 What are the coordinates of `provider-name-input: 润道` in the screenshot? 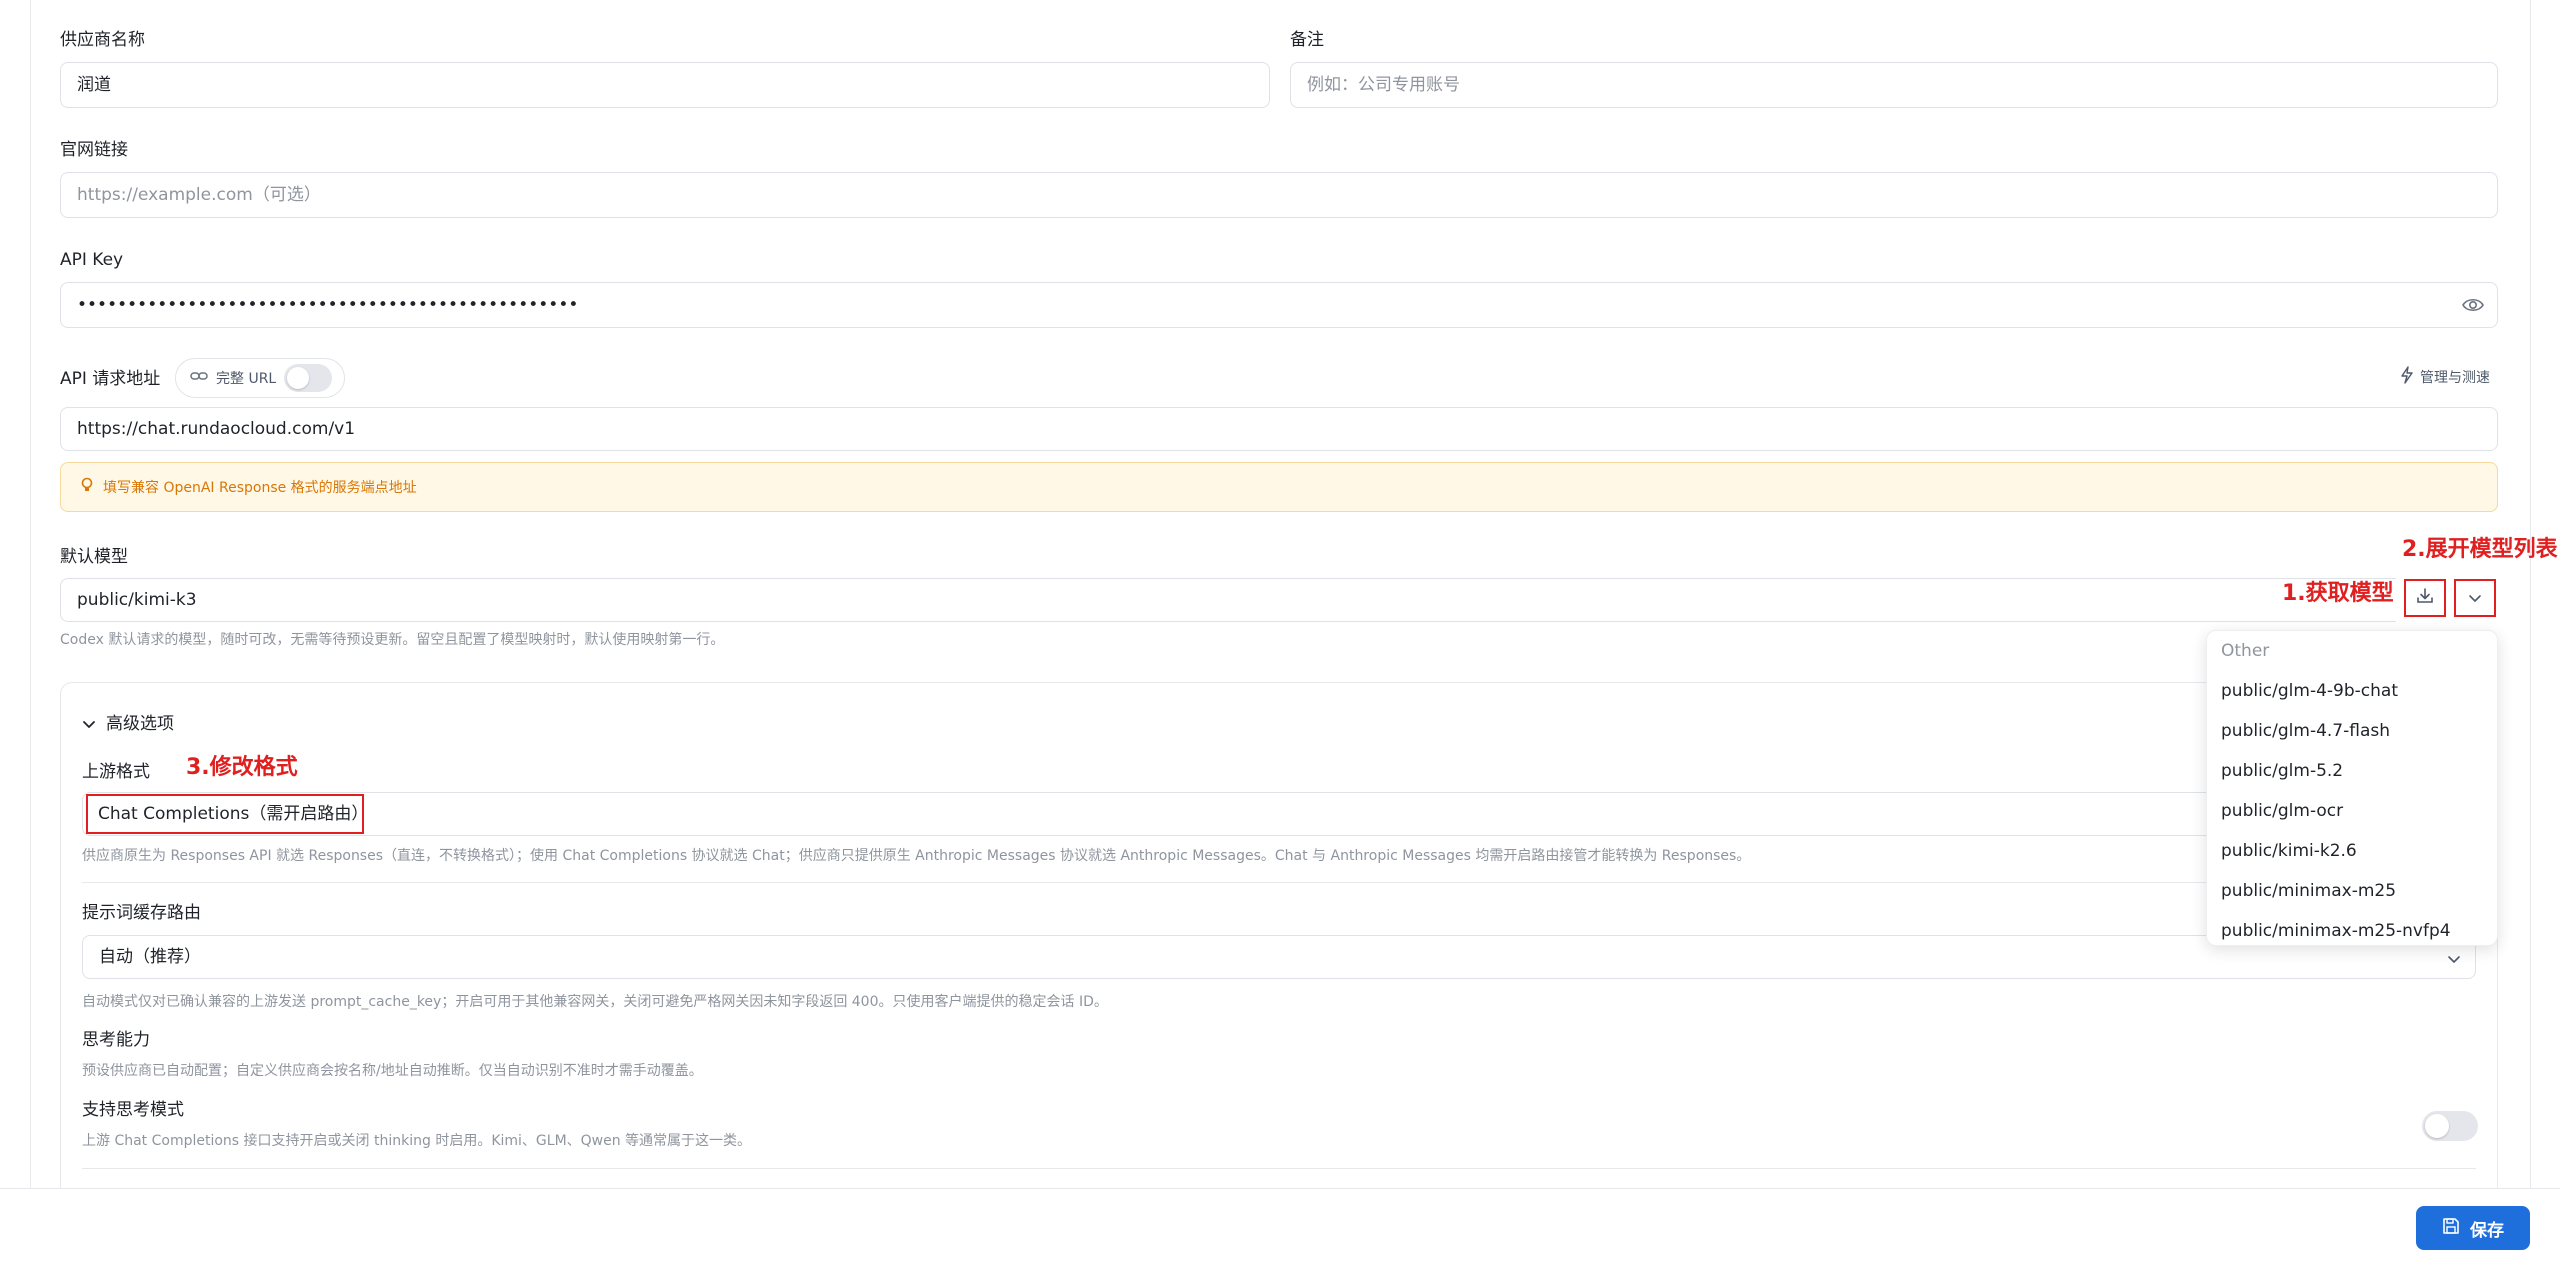 It's located at (665, 85).